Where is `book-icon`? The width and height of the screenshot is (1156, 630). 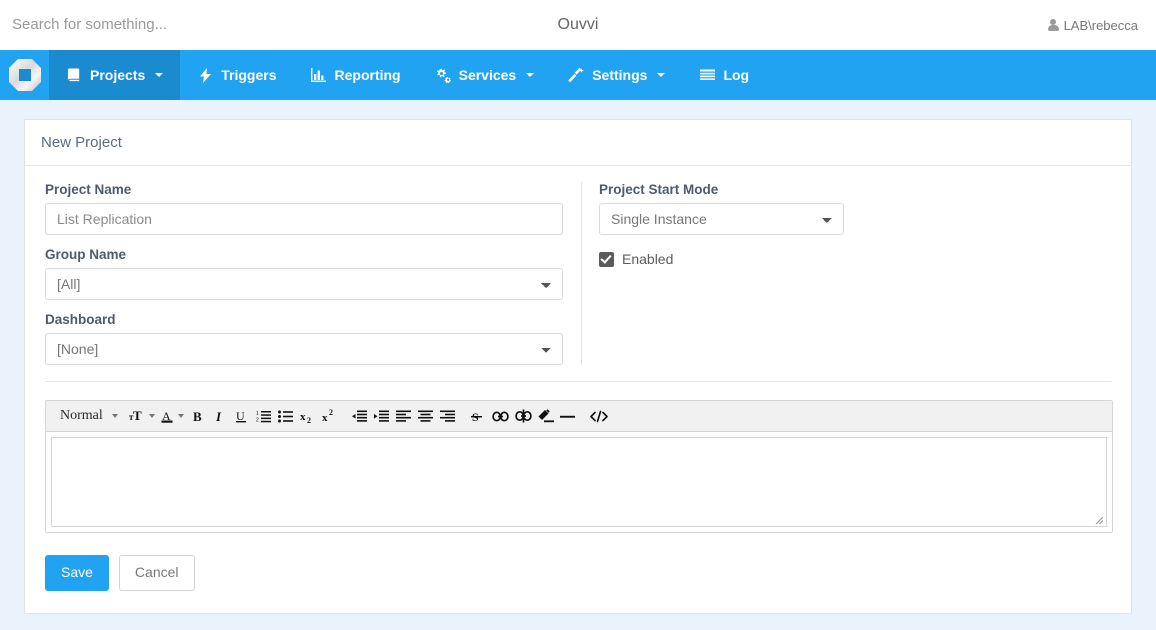 book-icon is located at coordinates (74, 75).